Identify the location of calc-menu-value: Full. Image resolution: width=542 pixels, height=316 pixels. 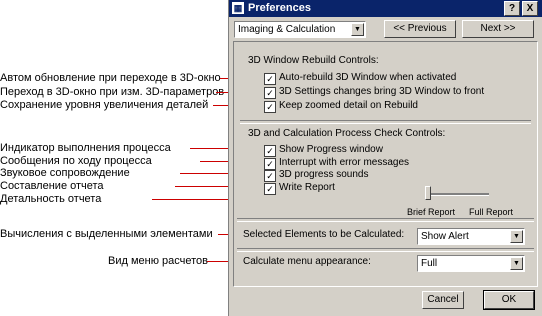
(429, 263).